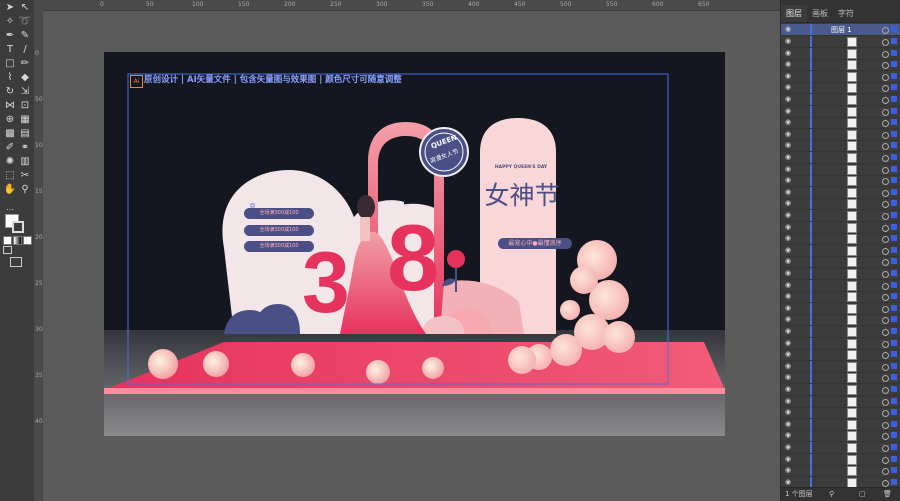 The width and height of the screenshot is (900, 501). Describe the element at coordinates (10, 106) in the screenshot. I see `width-tool-icon: ⋈` at that location.